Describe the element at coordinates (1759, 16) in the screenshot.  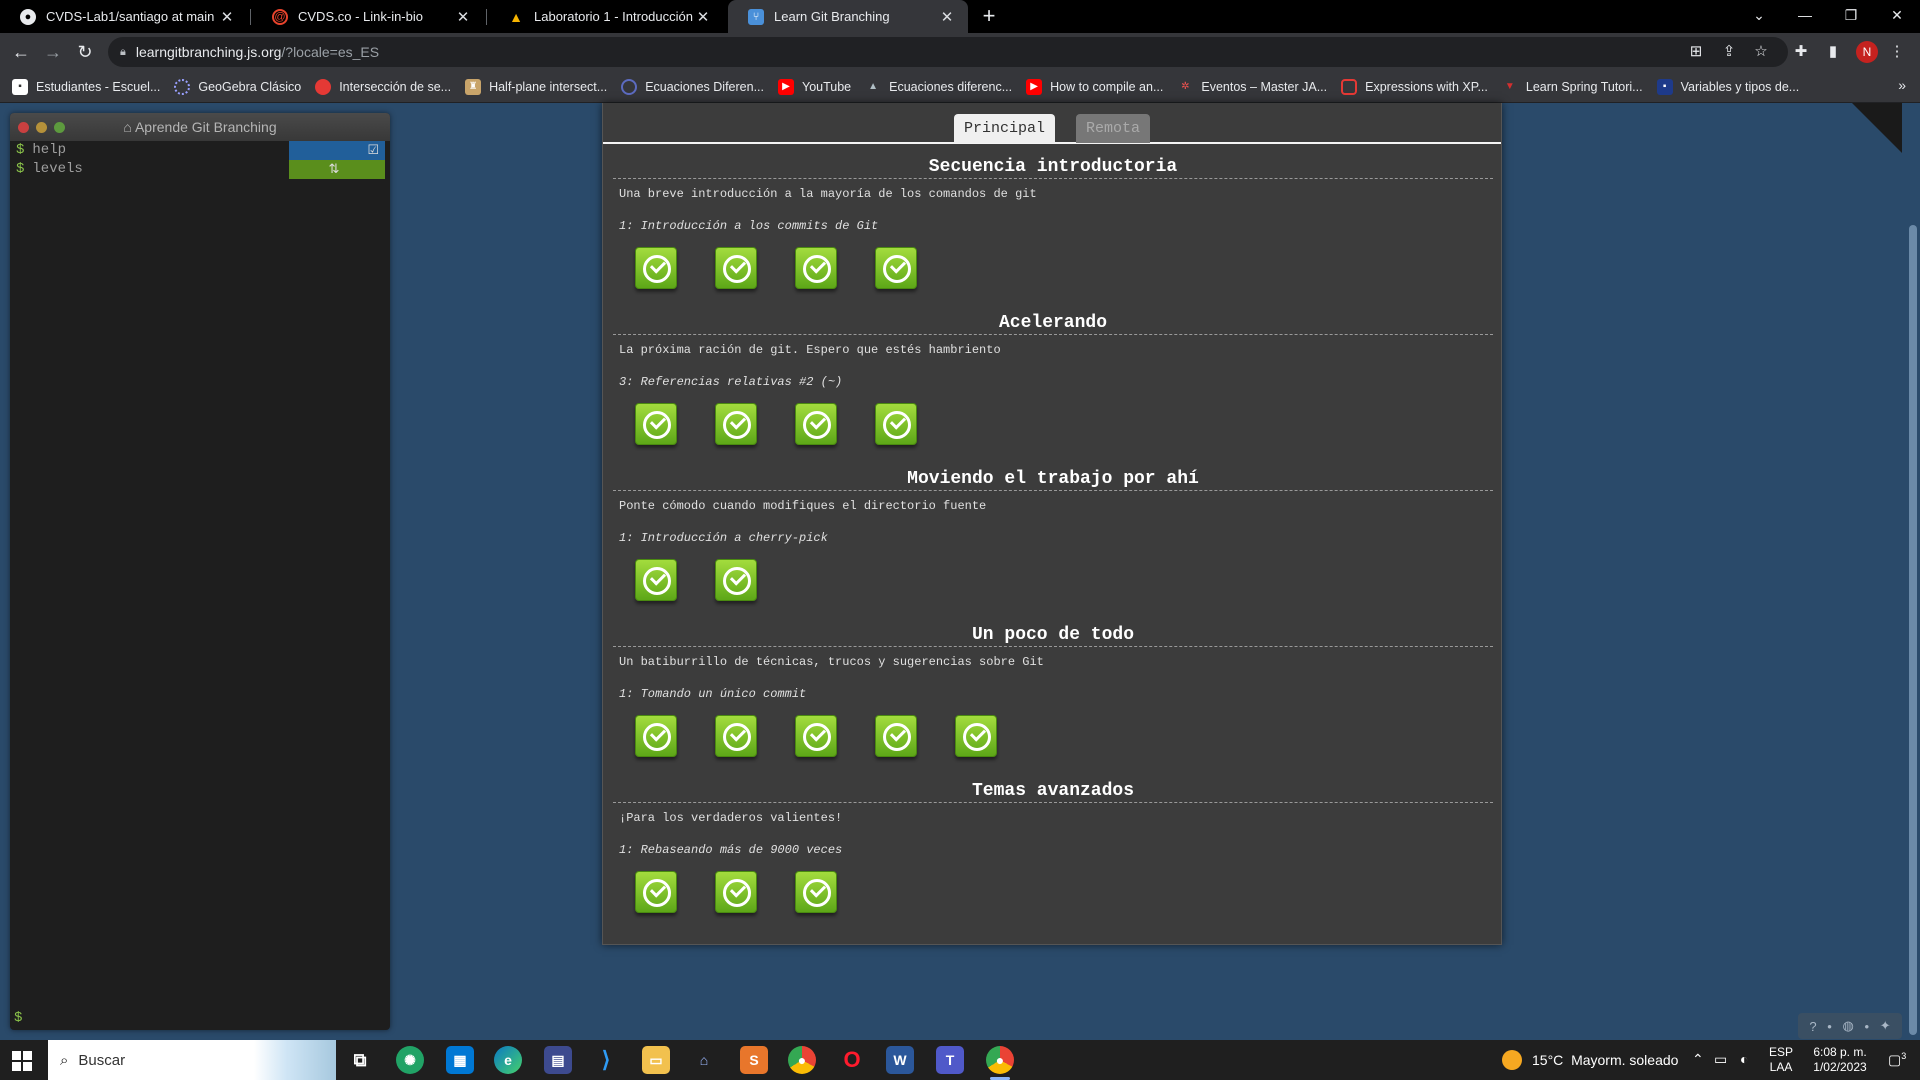
I see `tab-search-button: ⌄` at that location.